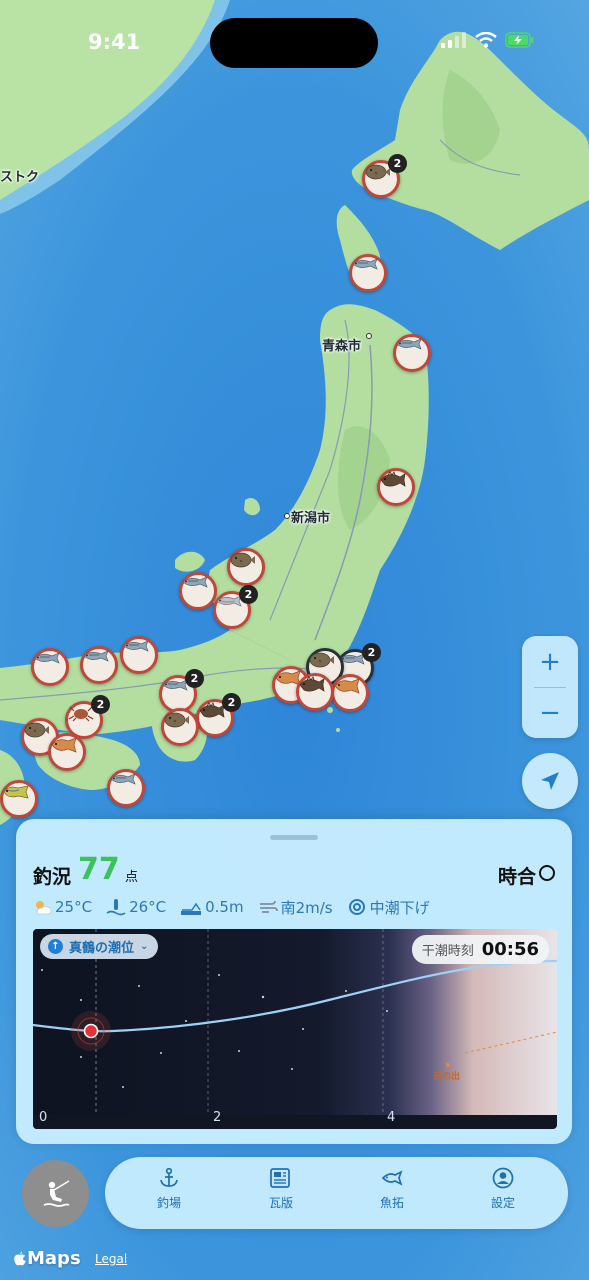 The height and width of the screenshot is (1280, 589). I want to click on tide-station-selector: ↑ 真鶴の潮位 ⌄, so click(99, 946).